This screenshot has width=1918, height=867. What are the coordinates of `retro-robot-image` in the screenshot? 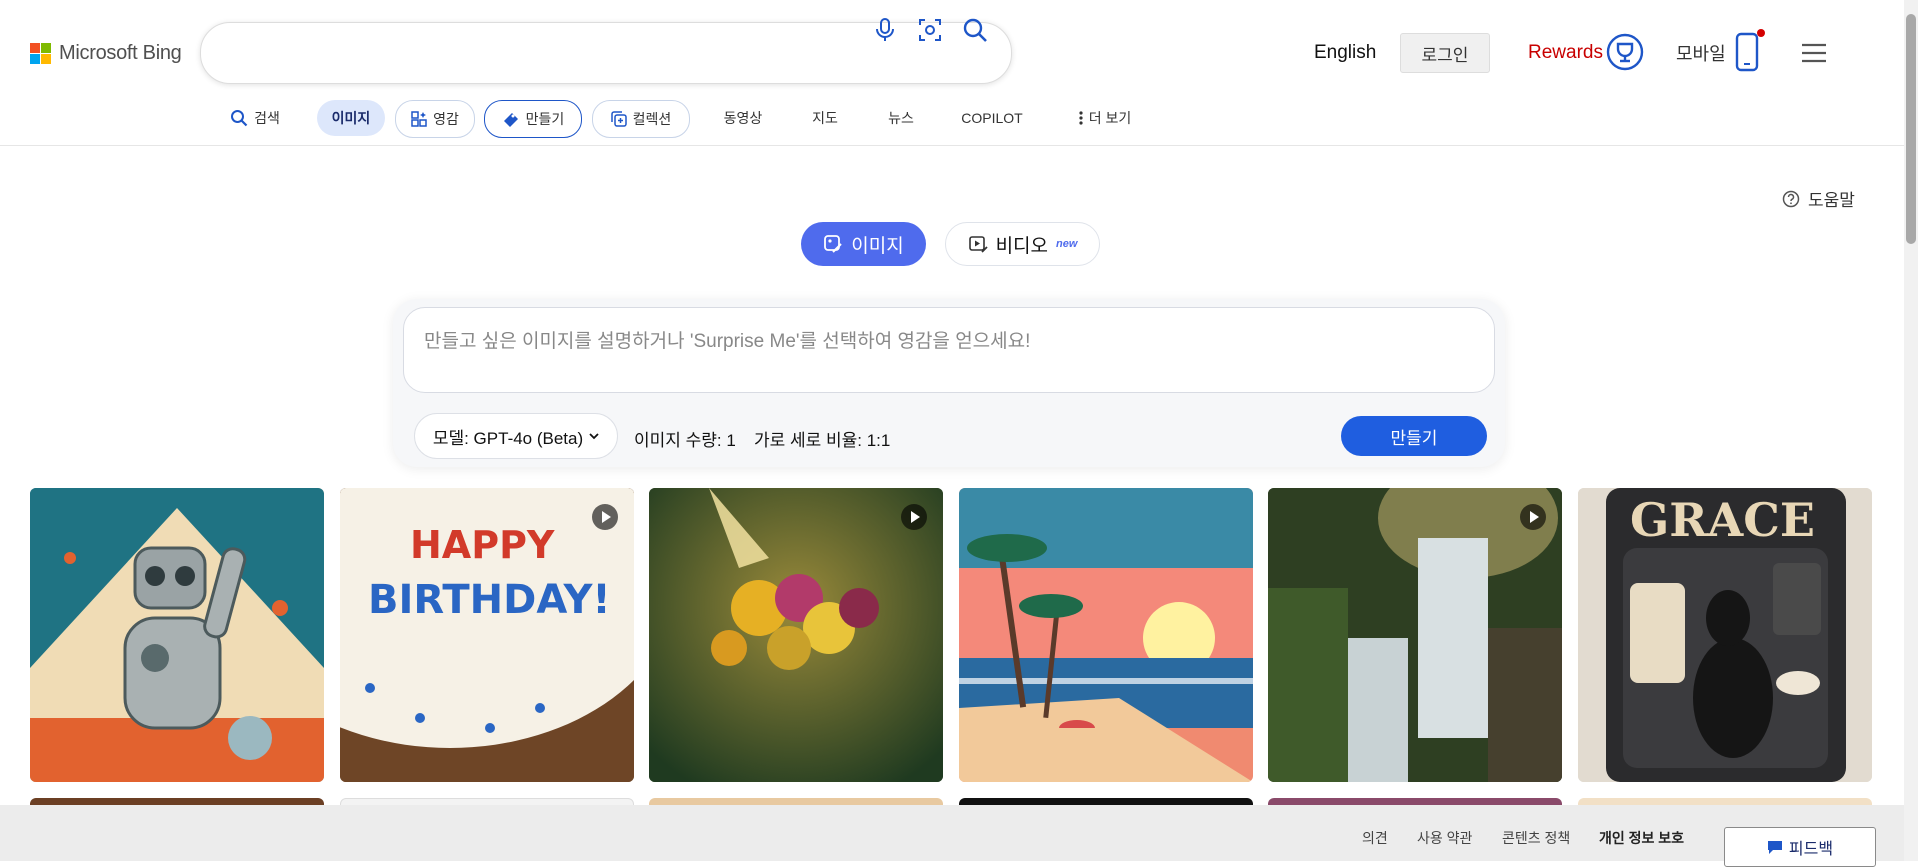 It's located at (177, 635).